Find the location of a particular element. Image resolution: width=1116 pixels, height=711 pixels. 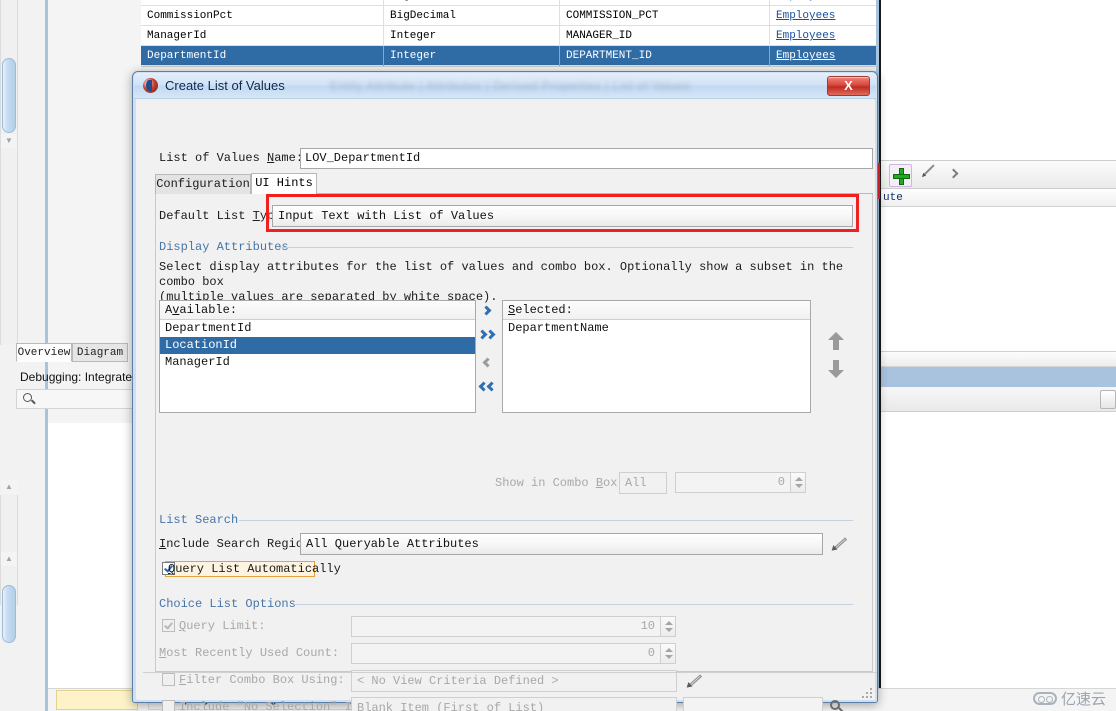

chevron-right-icon is located at coordinates (954, 175).